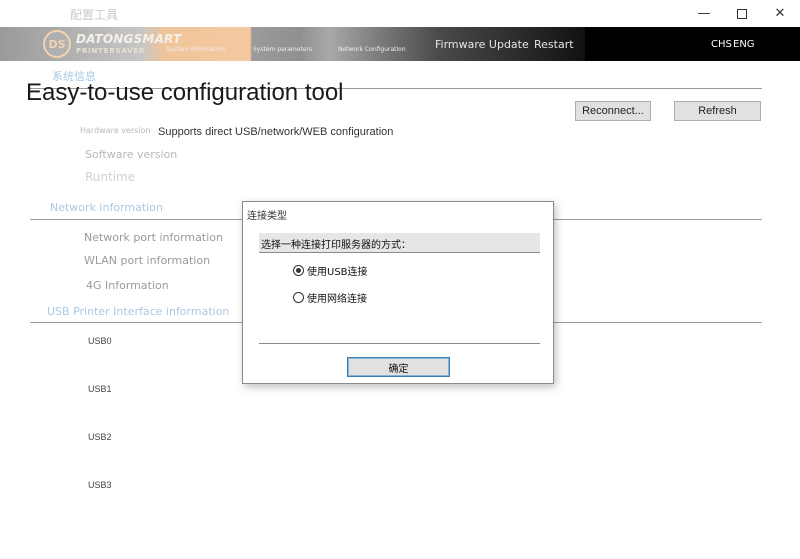 The width and height of the screenshot is (800, 559). What do you see at coordinates (100, 437) in the screenshot?
I see `usb2-label: USB2` at bounding box center [100, 437].